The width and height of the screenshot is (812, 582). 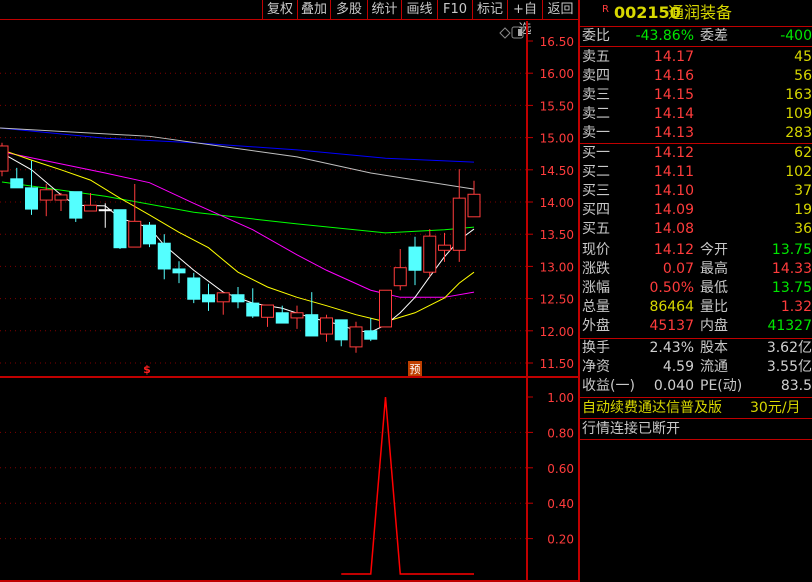 What do you see at coordinates (652, 408) in the screenshot?
I see `ad-text: 自动续费通达信普及版` at bounding box center [652, 408].